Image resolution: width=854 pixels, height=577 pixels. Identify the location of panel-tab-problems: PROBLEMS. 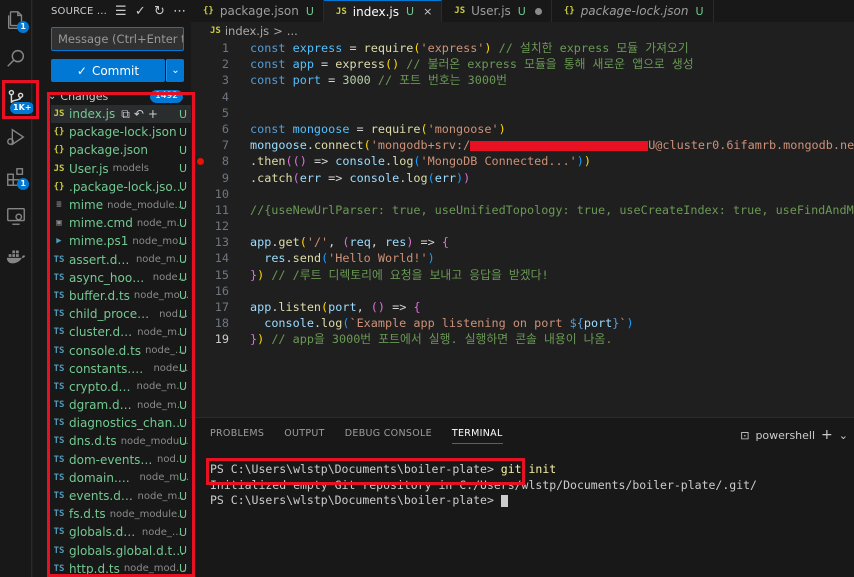
(237, 436).